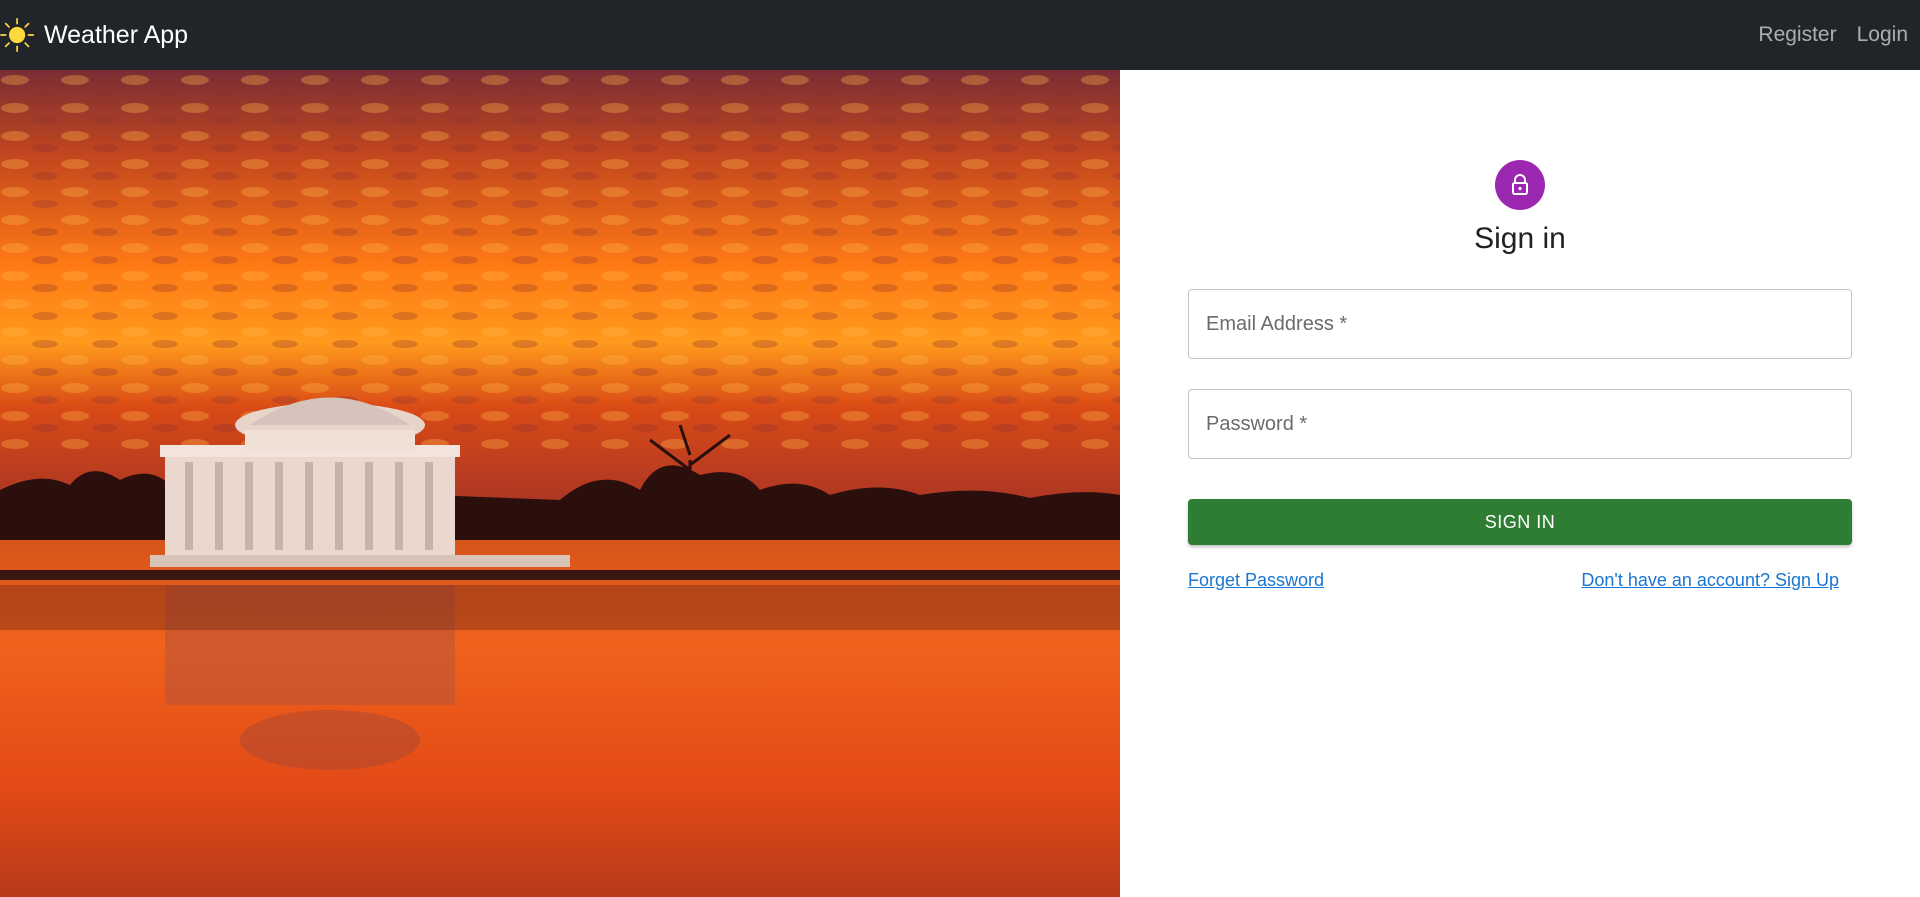 The image size is (1920, 897). I want to click on nav-links: Register Login, so click(1833, 35).